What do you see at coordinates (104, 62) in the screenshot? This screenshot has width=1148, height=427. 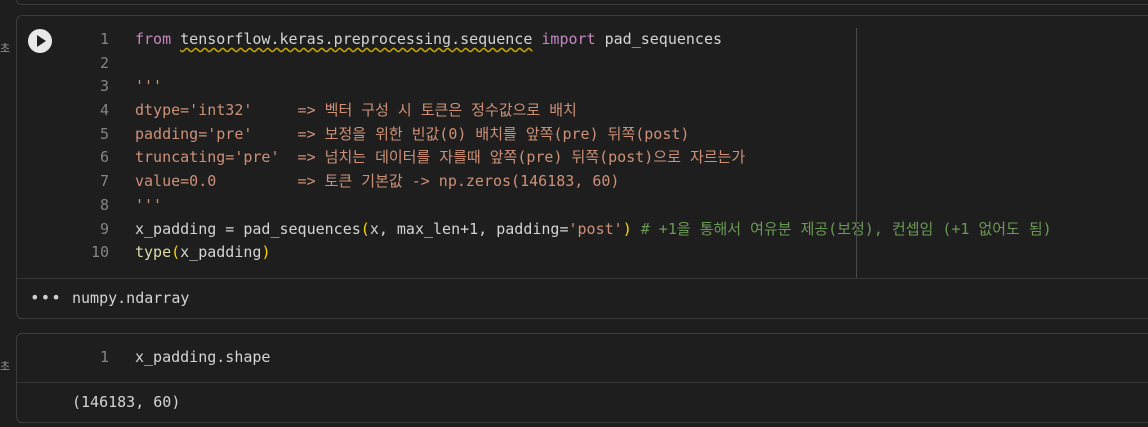 I see `line-number: 2` at bounding box center [104, 62].